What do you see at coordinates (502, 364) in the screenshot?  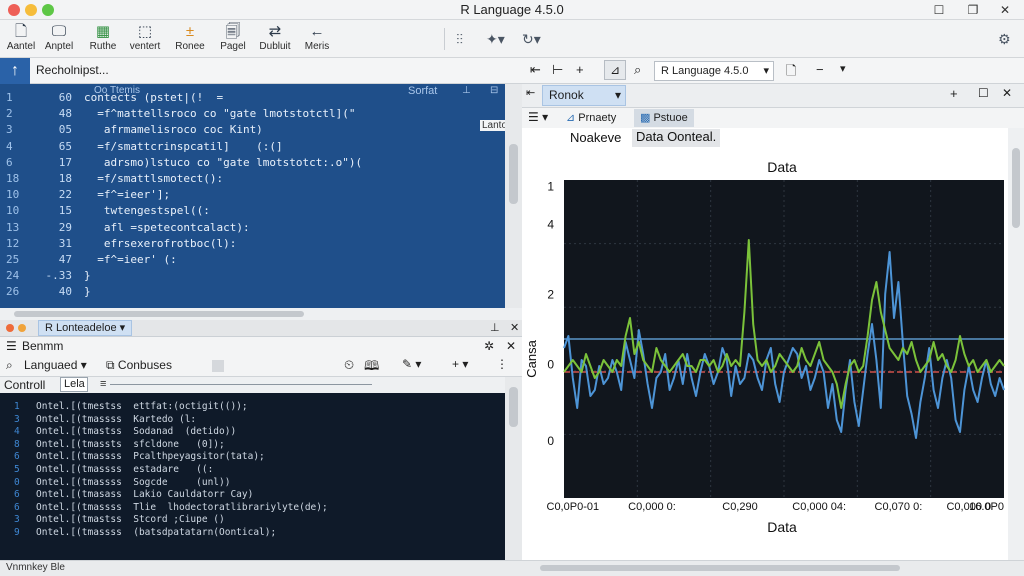 I see `more-icon: ⋮` at bounding box center [502, 364].